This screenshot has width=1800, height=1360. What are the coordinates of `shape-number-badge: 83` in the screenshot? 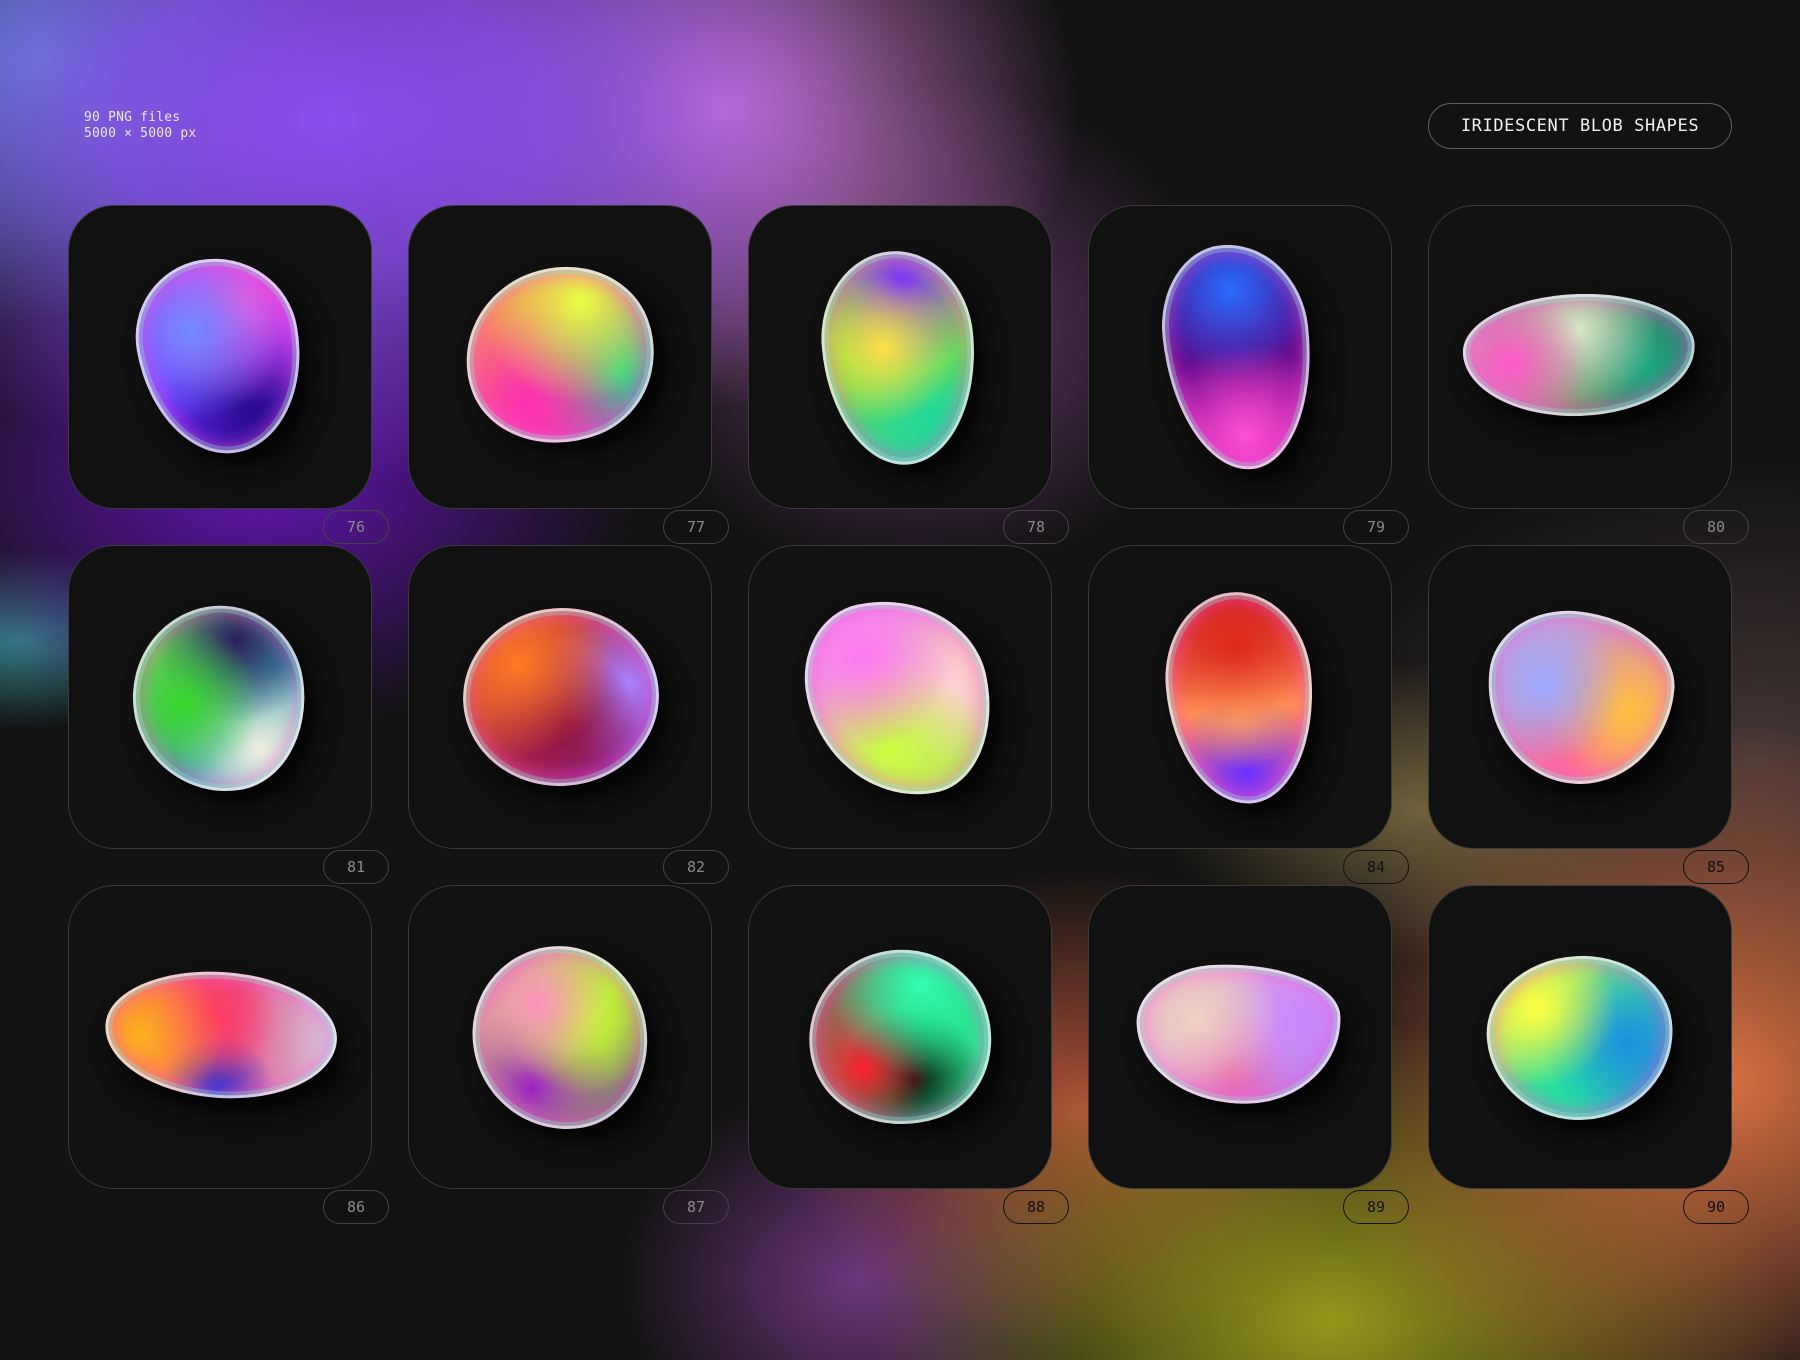 It's located at (1036, 867).